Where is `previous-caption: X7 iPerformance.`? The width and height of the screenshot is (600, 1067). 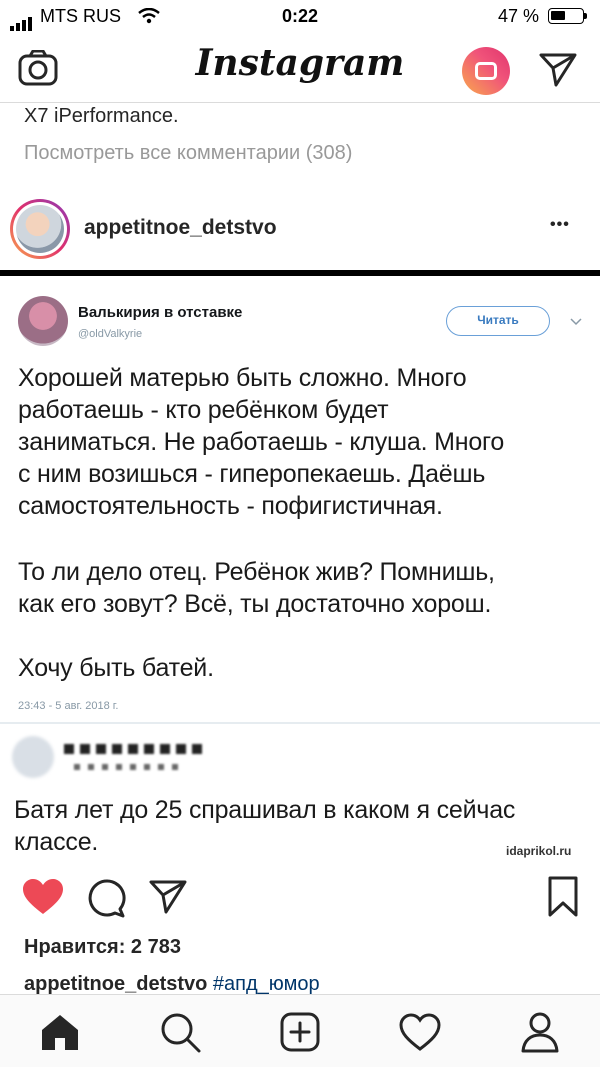 previous-caption: X7 iPerformance. is located at coordinates (101, 116).